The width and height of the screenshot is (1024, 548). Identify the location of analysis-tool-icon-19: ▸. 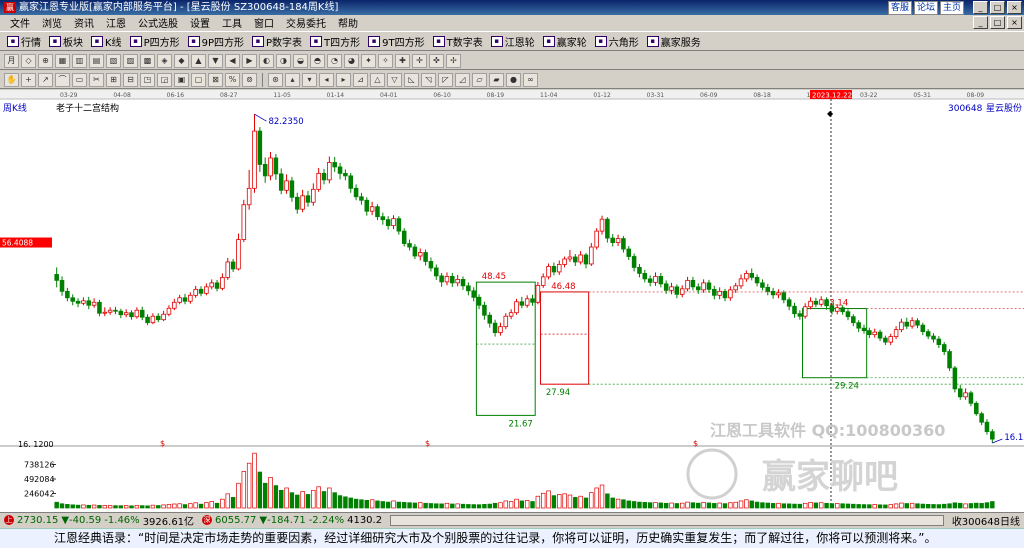
(343, 79).